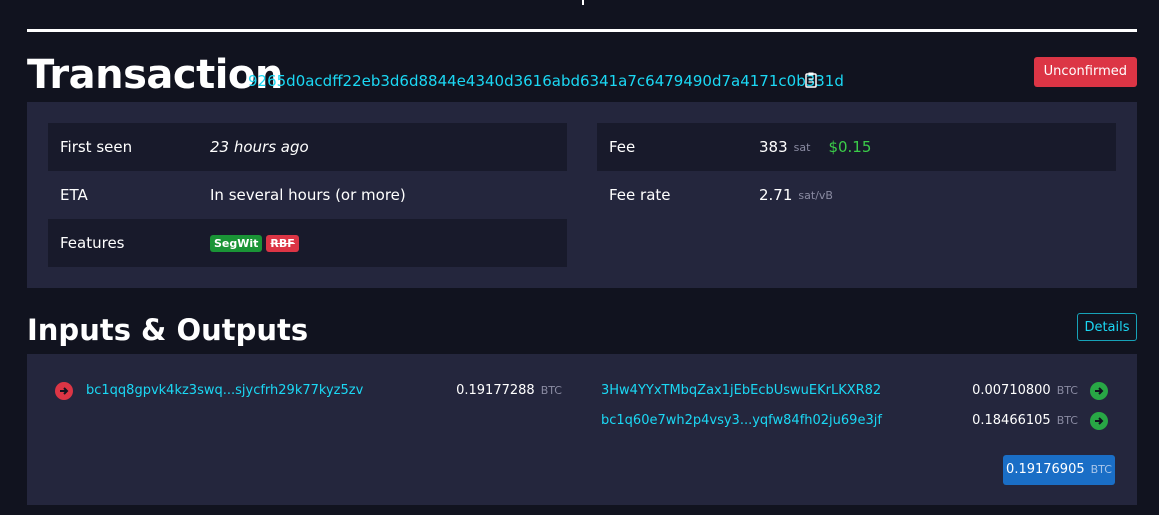 This screenshot has height=515, width=1159. What do you see at coordinates (168, 330) in the screenshot?
I see `inputs-outputs-title: Inputs & Outputs` at bounding box center [168, 330].